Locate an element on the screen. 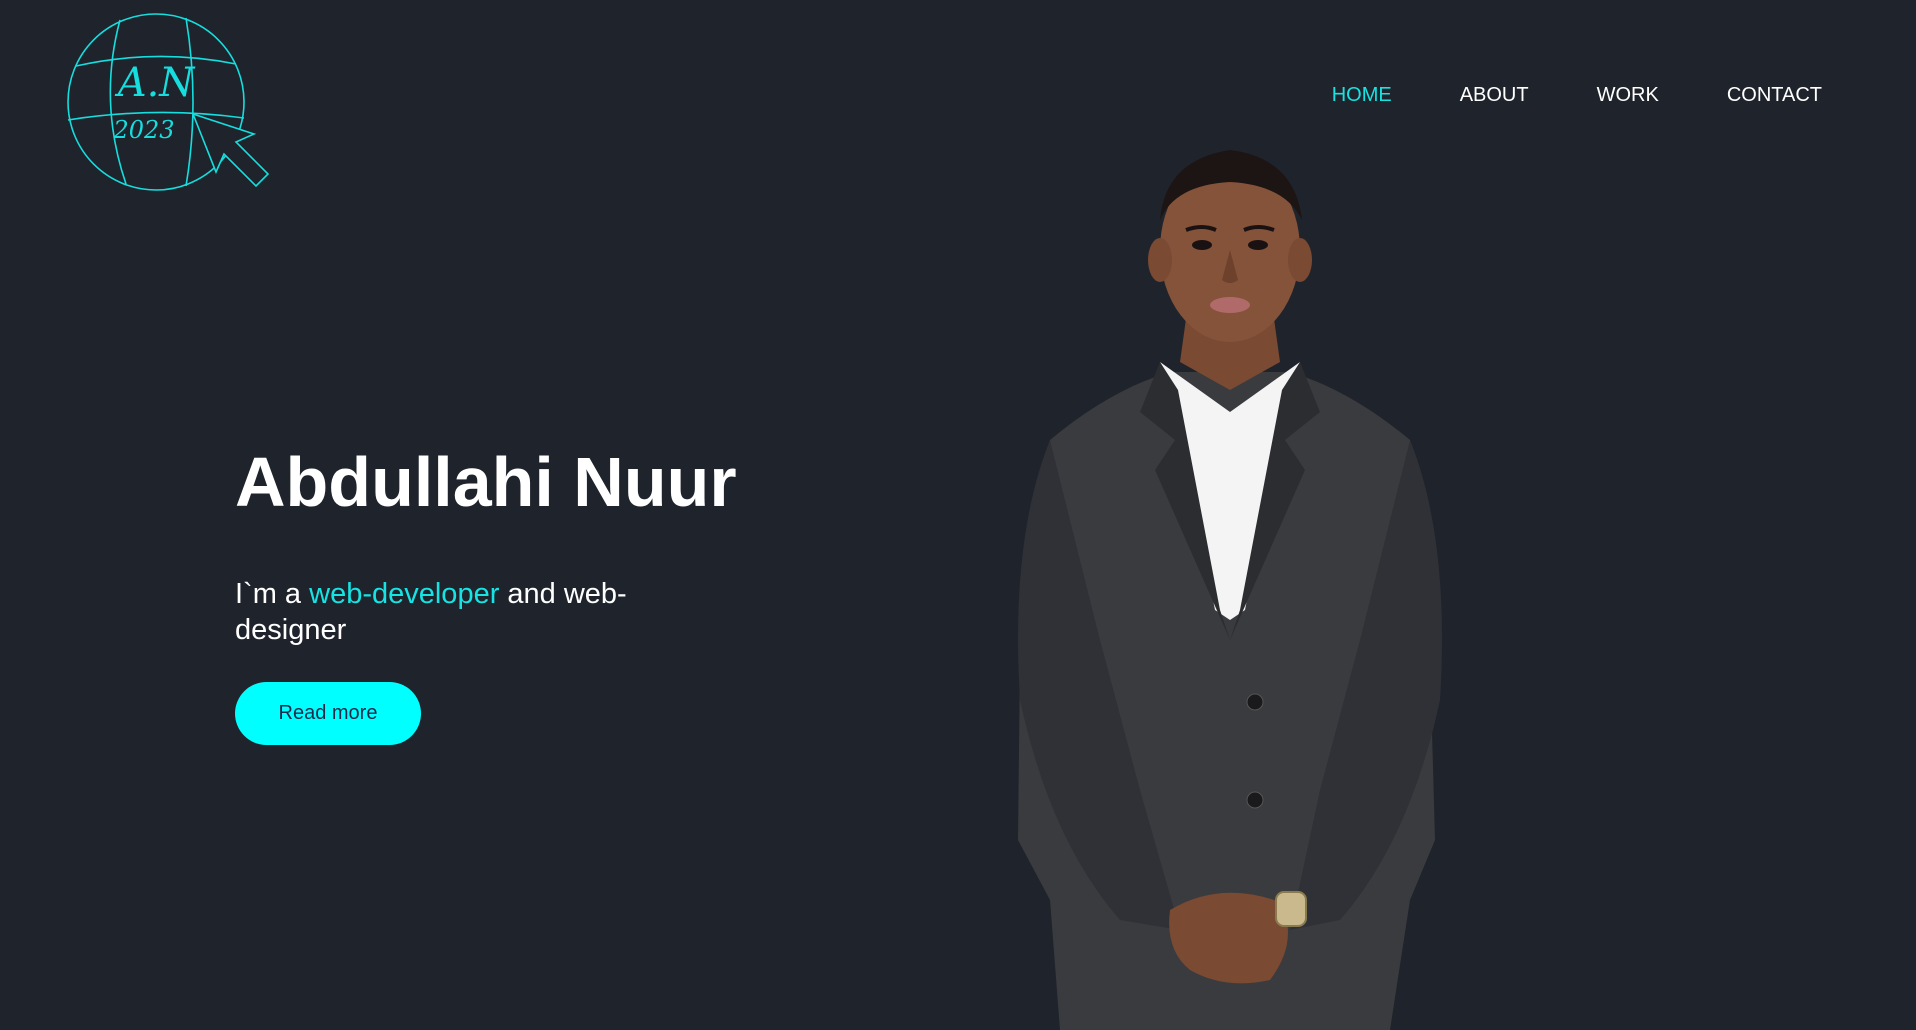 Image resolution: width=1916 pixels, height=1030 pixels. logo-initials: A.N is located at coordinates (155, 83).